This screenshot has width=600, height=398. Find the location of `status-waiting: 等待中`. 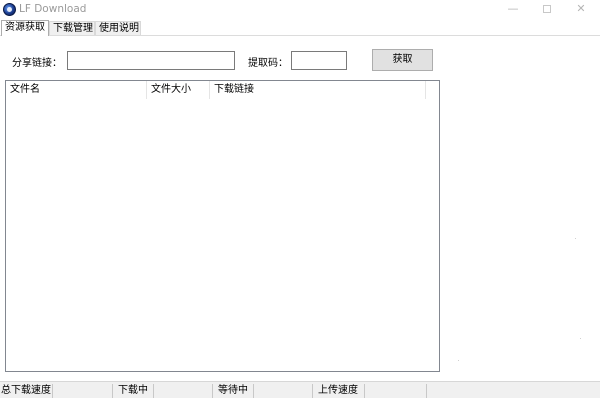

status-waiting: 等待中 is located at coordinates (233, 390).